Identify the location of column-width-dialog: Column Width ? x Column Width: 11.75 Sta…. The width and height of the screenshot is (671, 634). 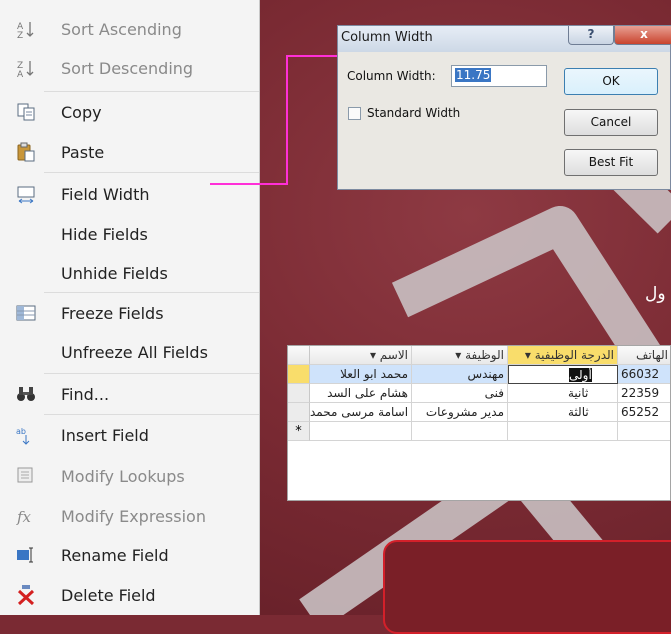
(504, 107).